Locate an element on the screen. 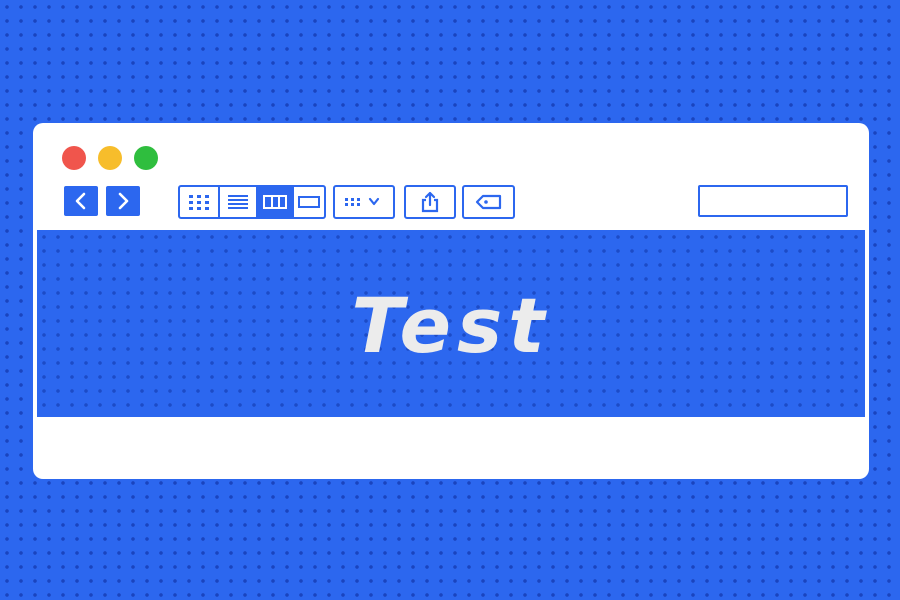 This screenshot has width=900, height=600. window-controls is located at coordinates (110, 158).